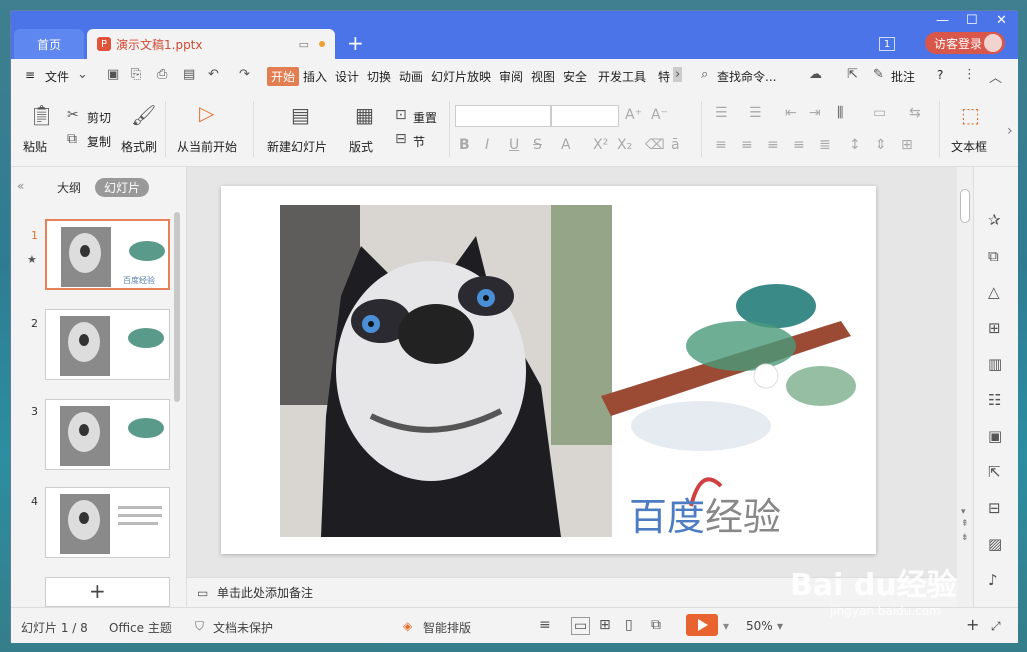 This screenshot has width=1027, height=652. What do you see at coordinates (995, 76) in the screenshot?
I see `collapse-ribbon-icon: ︿` at bounding box center [995, 76].